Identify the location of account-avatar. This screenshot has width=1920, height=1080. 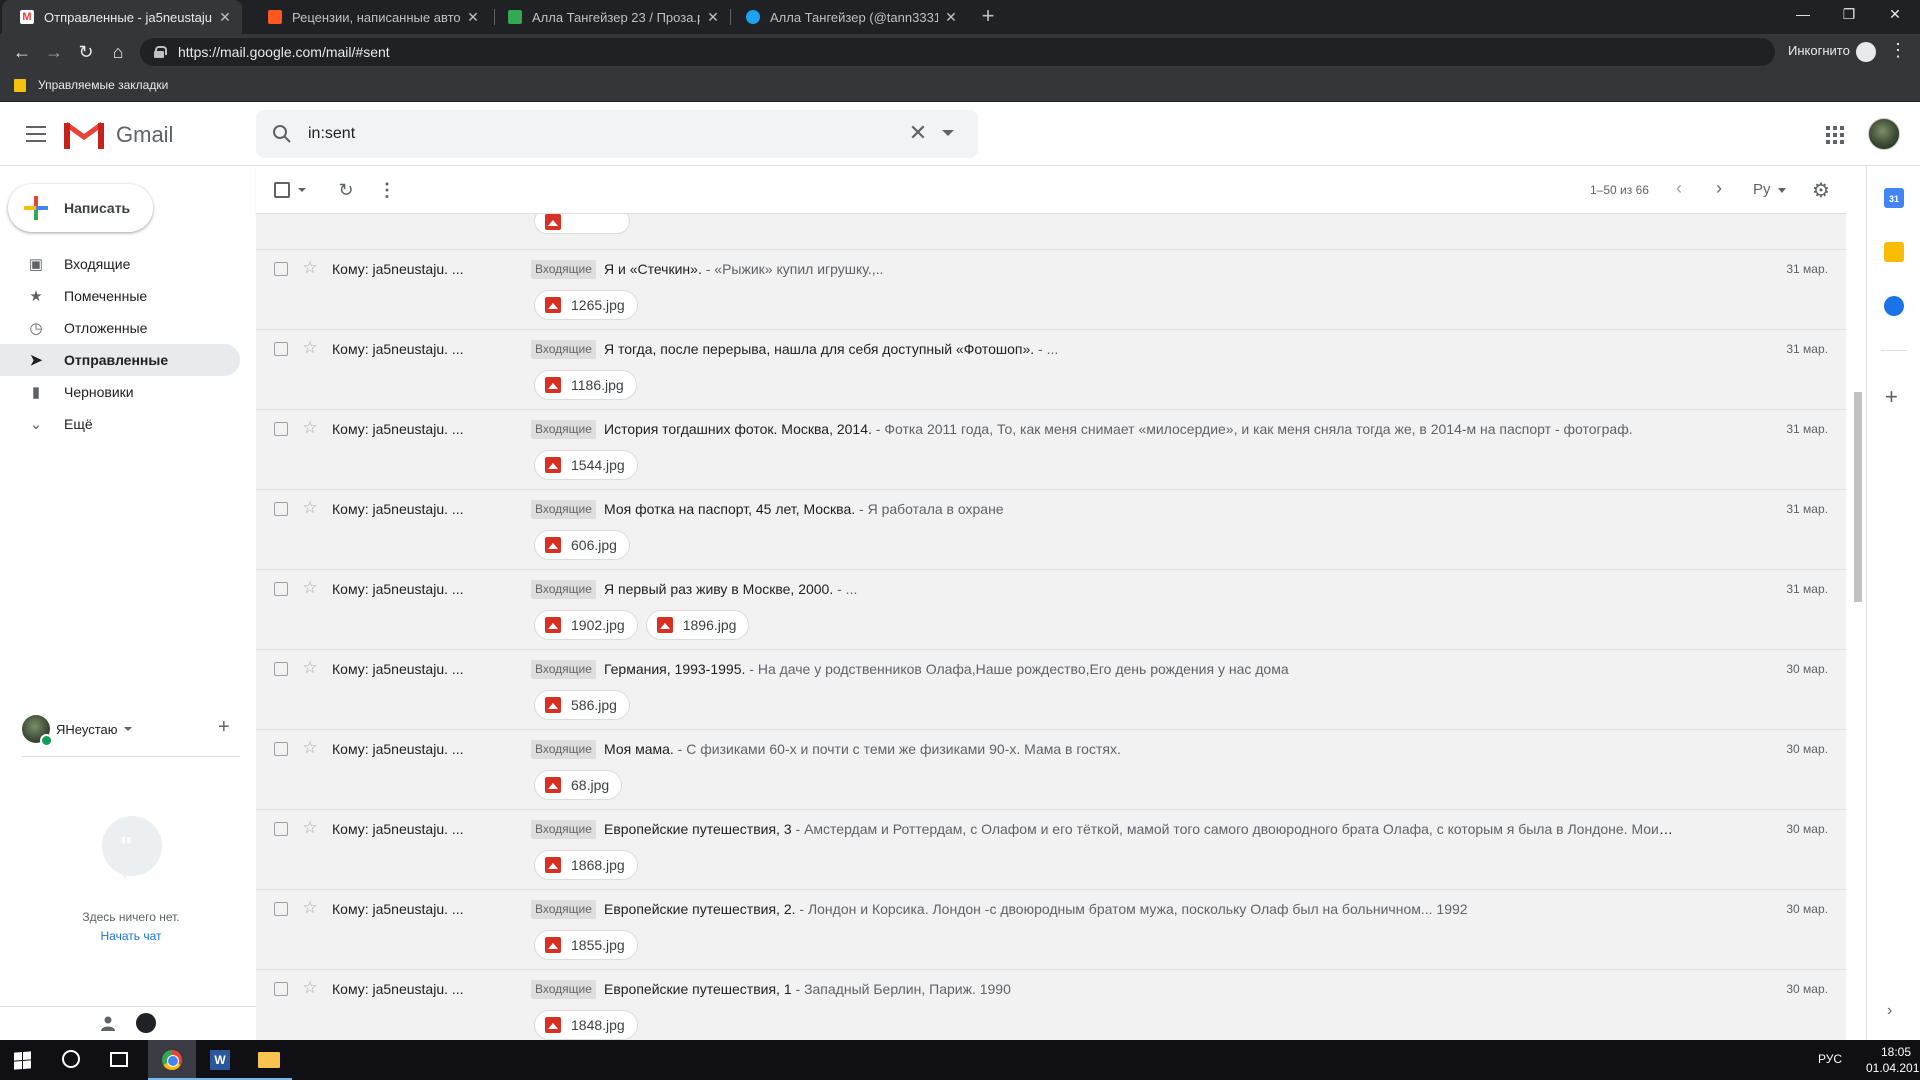
(1884, 134).